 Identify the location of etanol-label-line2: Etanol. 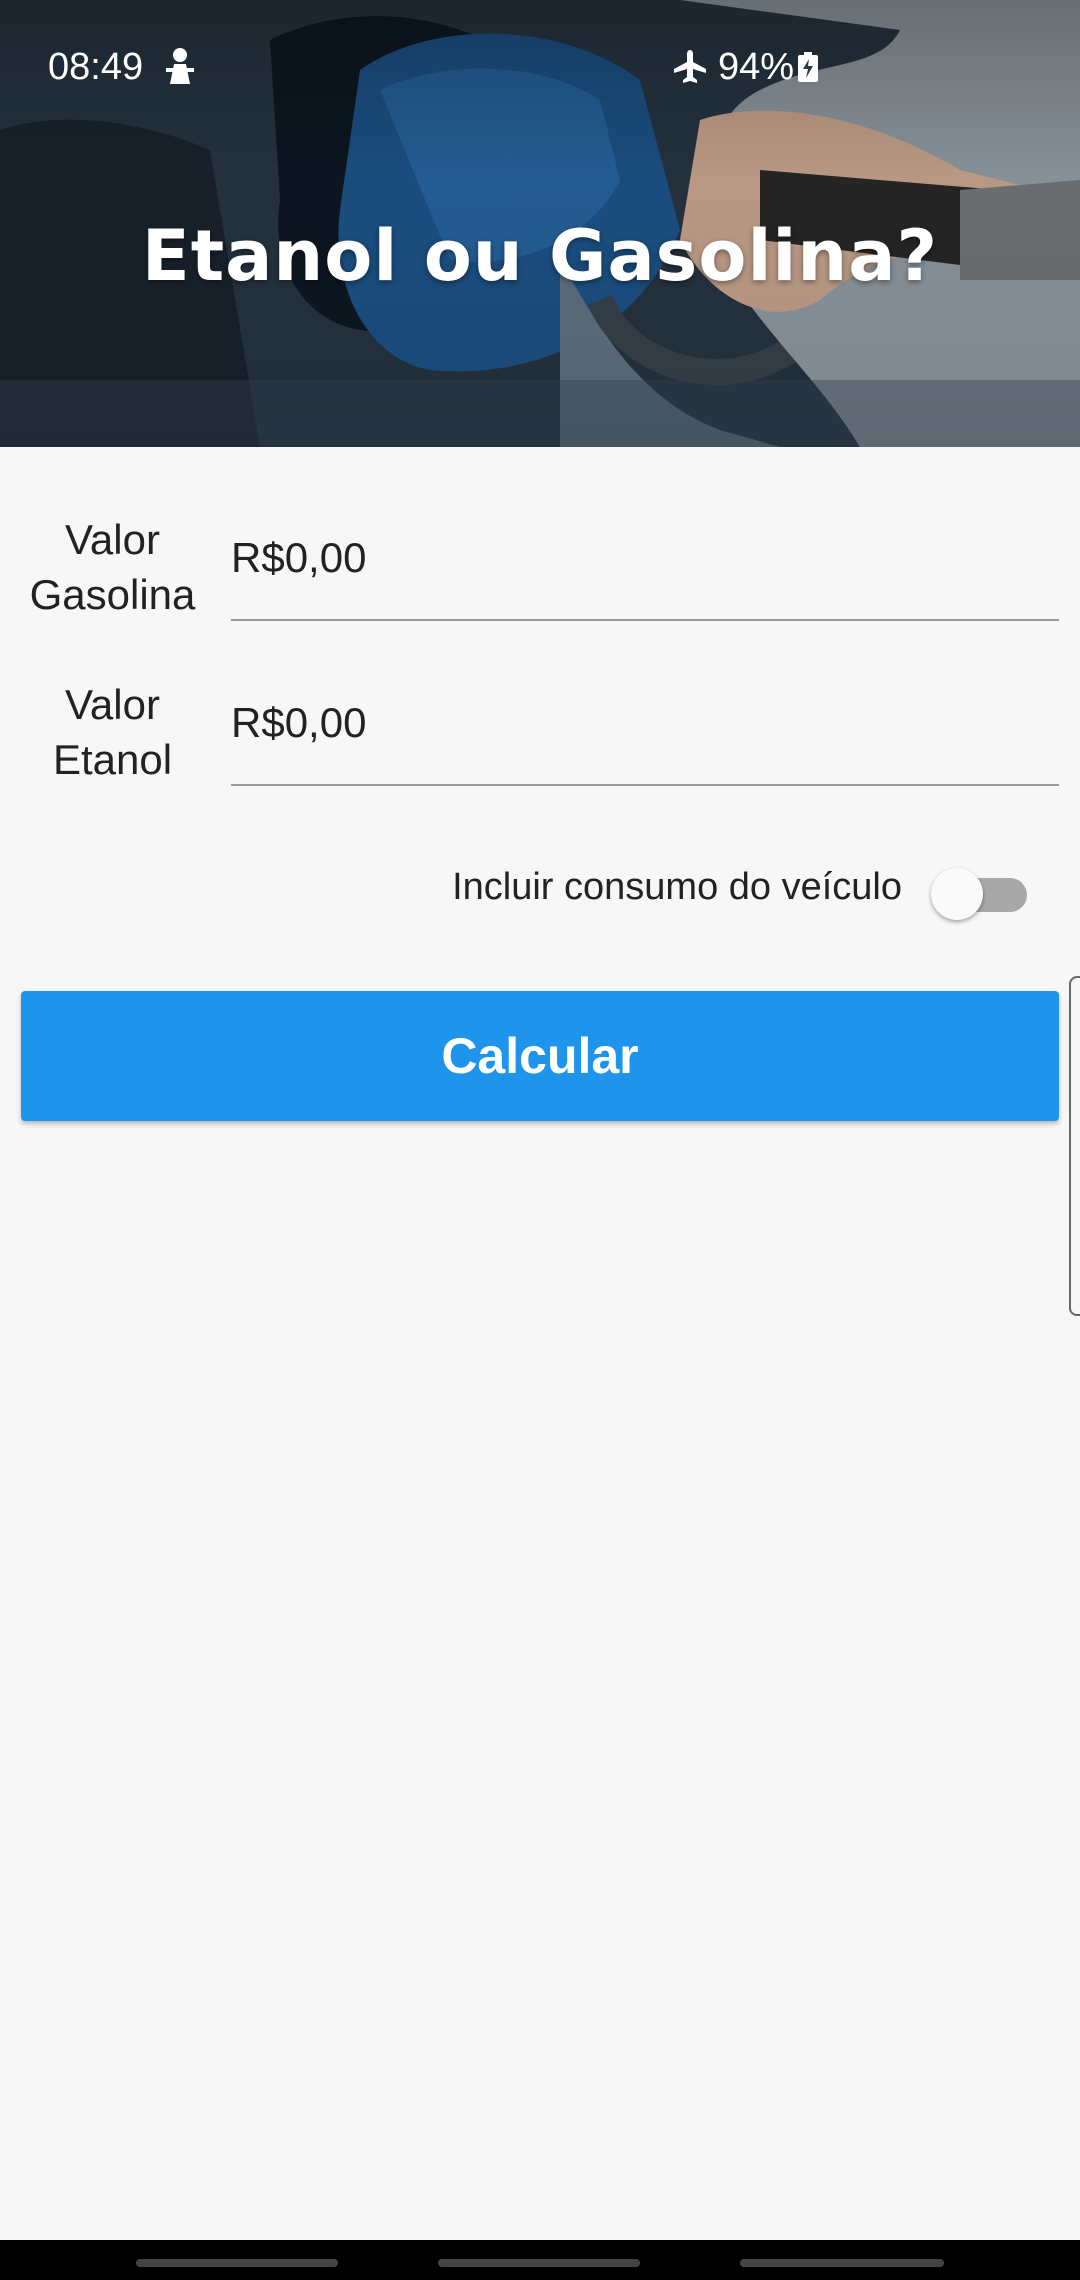
(112, 759).